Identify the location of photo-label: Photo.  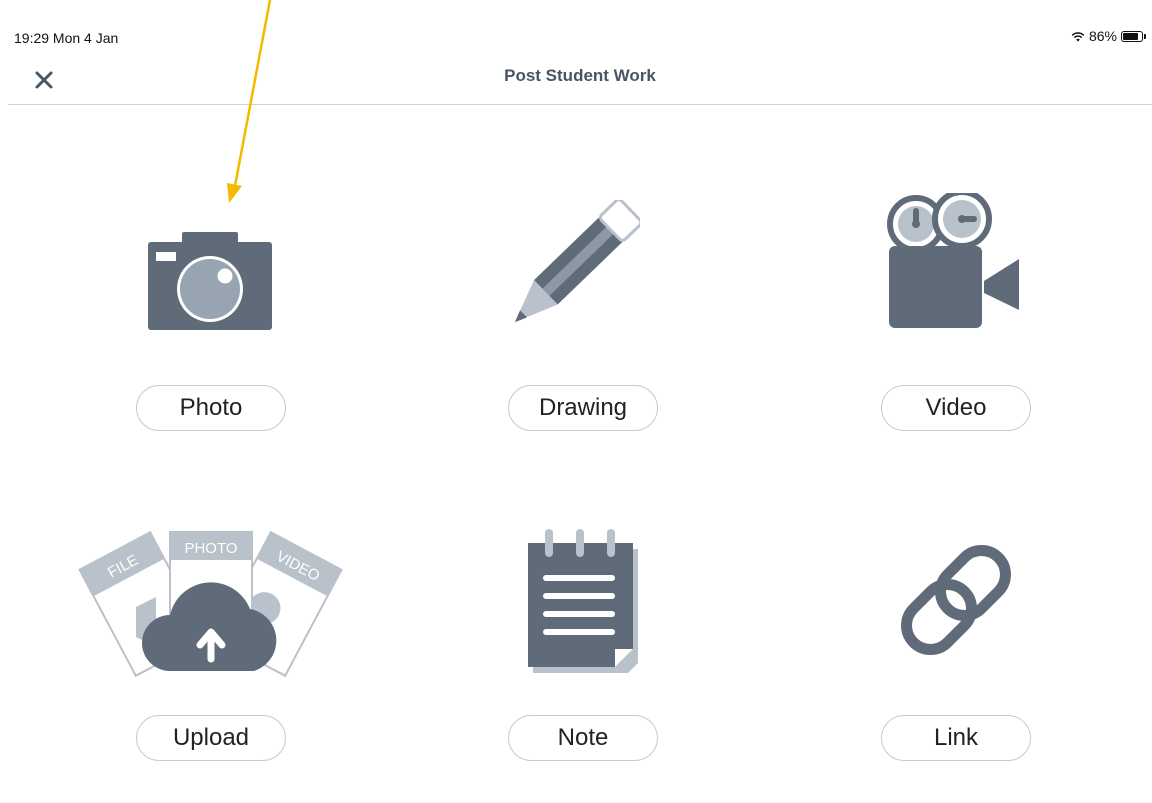
(211, 407).